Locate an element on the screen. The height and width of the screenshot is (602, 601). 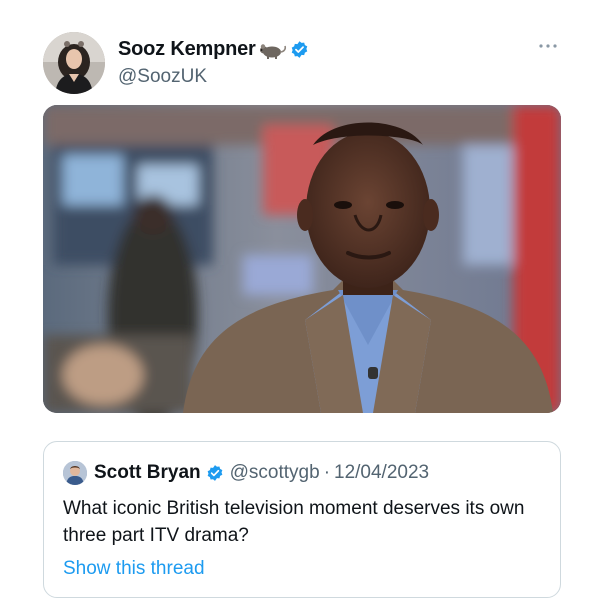
quoted-author-name: Scott Bryan is located at coordinates (147, 473).